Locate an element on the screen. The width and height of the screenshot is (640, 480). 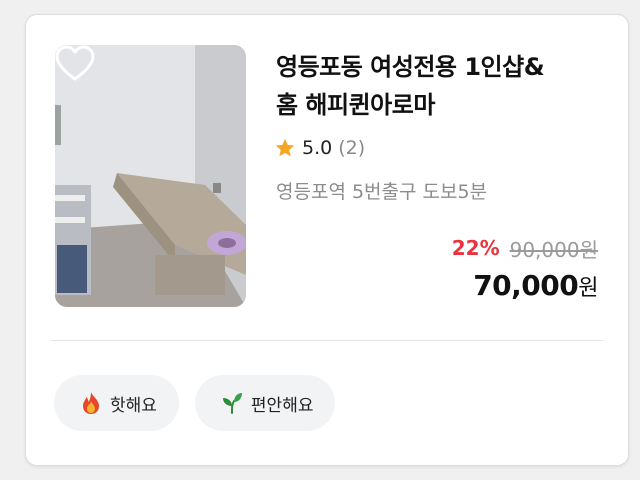
fire-icon is located at coordinates (91, 403).